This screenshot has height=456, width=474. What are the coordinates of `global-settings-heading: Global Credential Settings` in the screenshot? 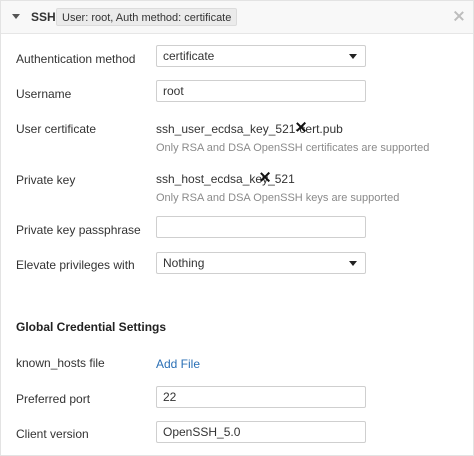 It's located at (91, 327).